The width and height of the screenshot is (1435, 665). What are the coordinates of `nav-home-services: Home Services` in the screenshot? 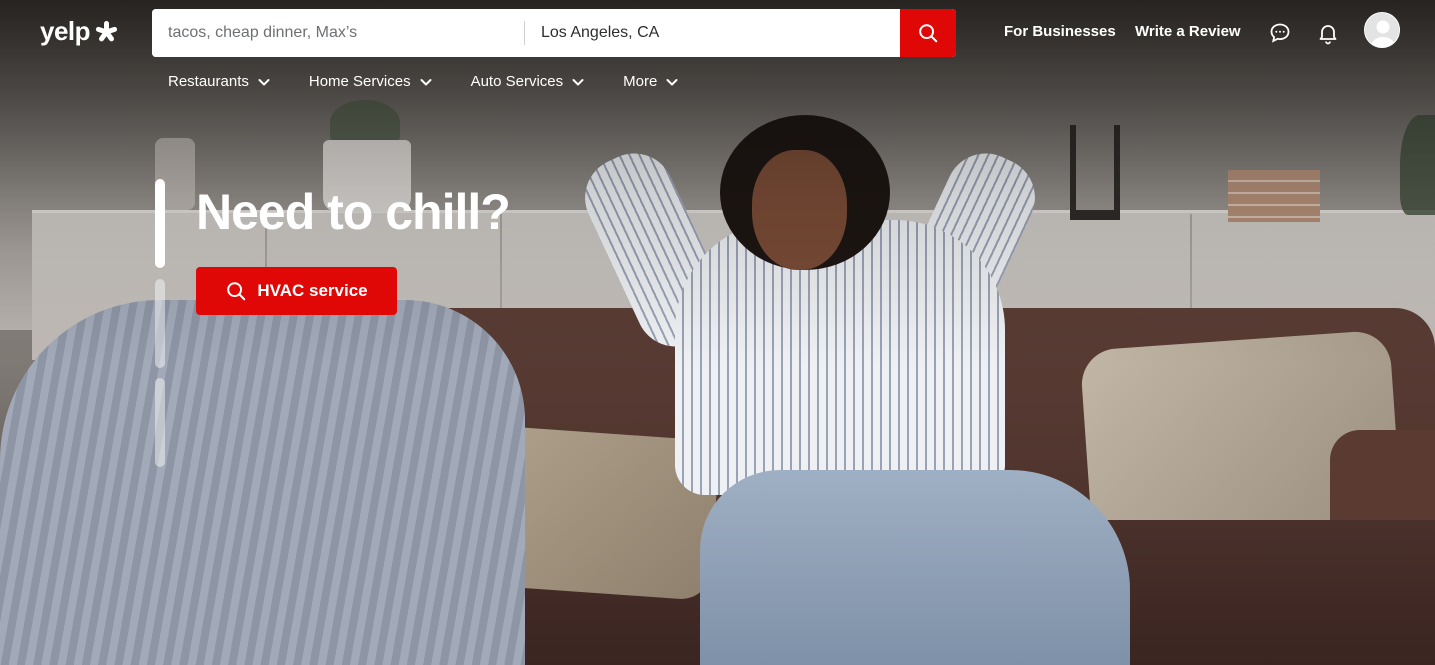 It's located at (371, 81).